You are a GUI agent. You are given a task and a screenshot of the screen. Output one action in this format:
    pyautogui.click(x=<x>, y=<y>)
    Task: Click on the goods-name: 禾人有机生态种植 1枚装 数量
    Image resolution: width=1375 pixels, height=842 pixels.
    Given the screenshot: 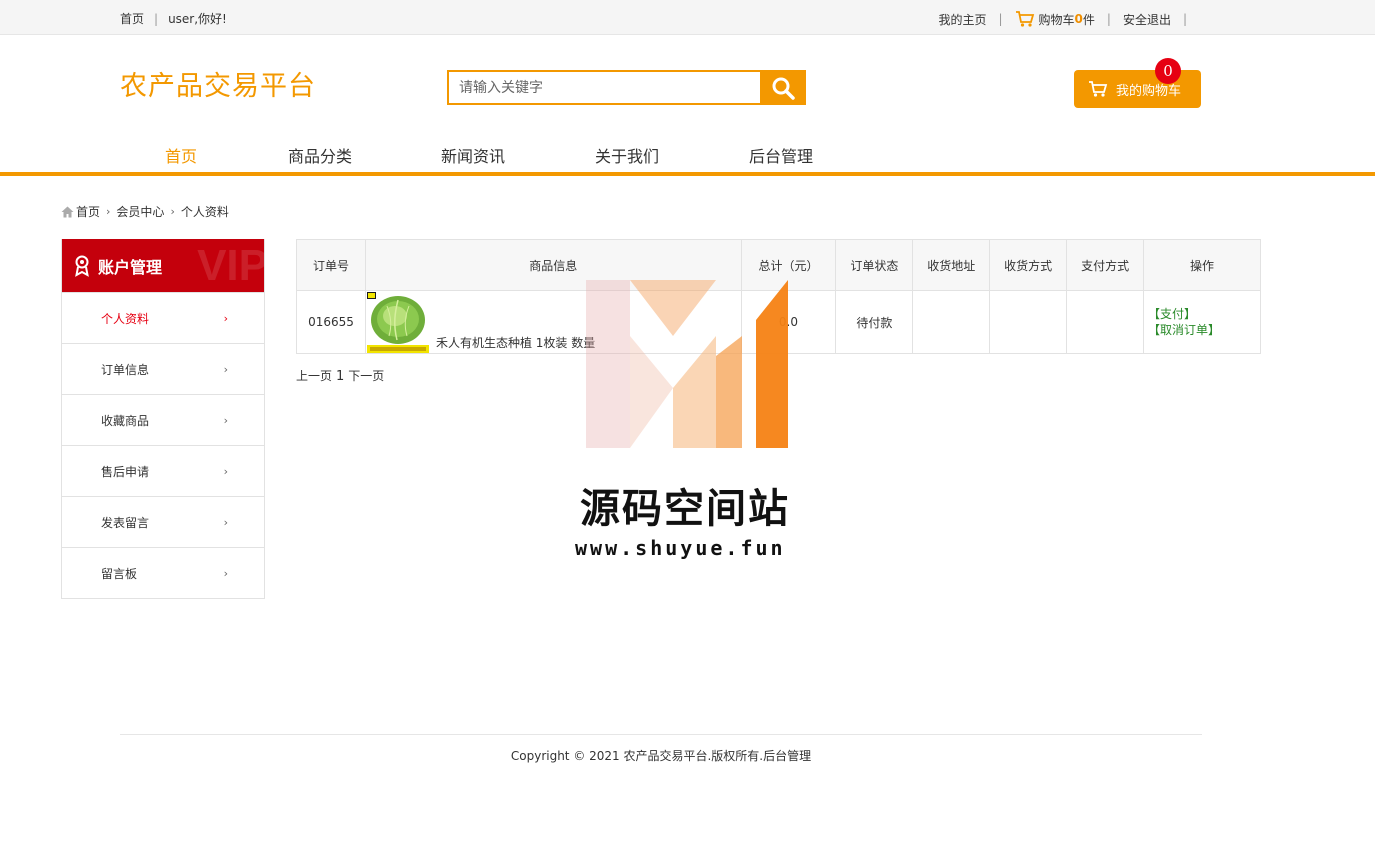 What is the action you would take?
    pyautogui.click(x=515, y=342)
    